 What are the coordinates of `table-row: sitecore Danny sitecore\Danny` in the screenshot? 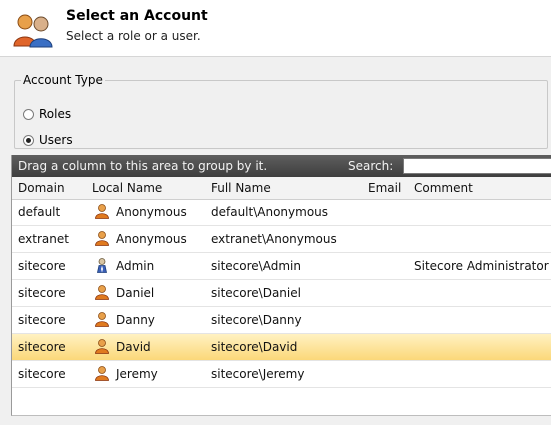 It's located at (281, 320).